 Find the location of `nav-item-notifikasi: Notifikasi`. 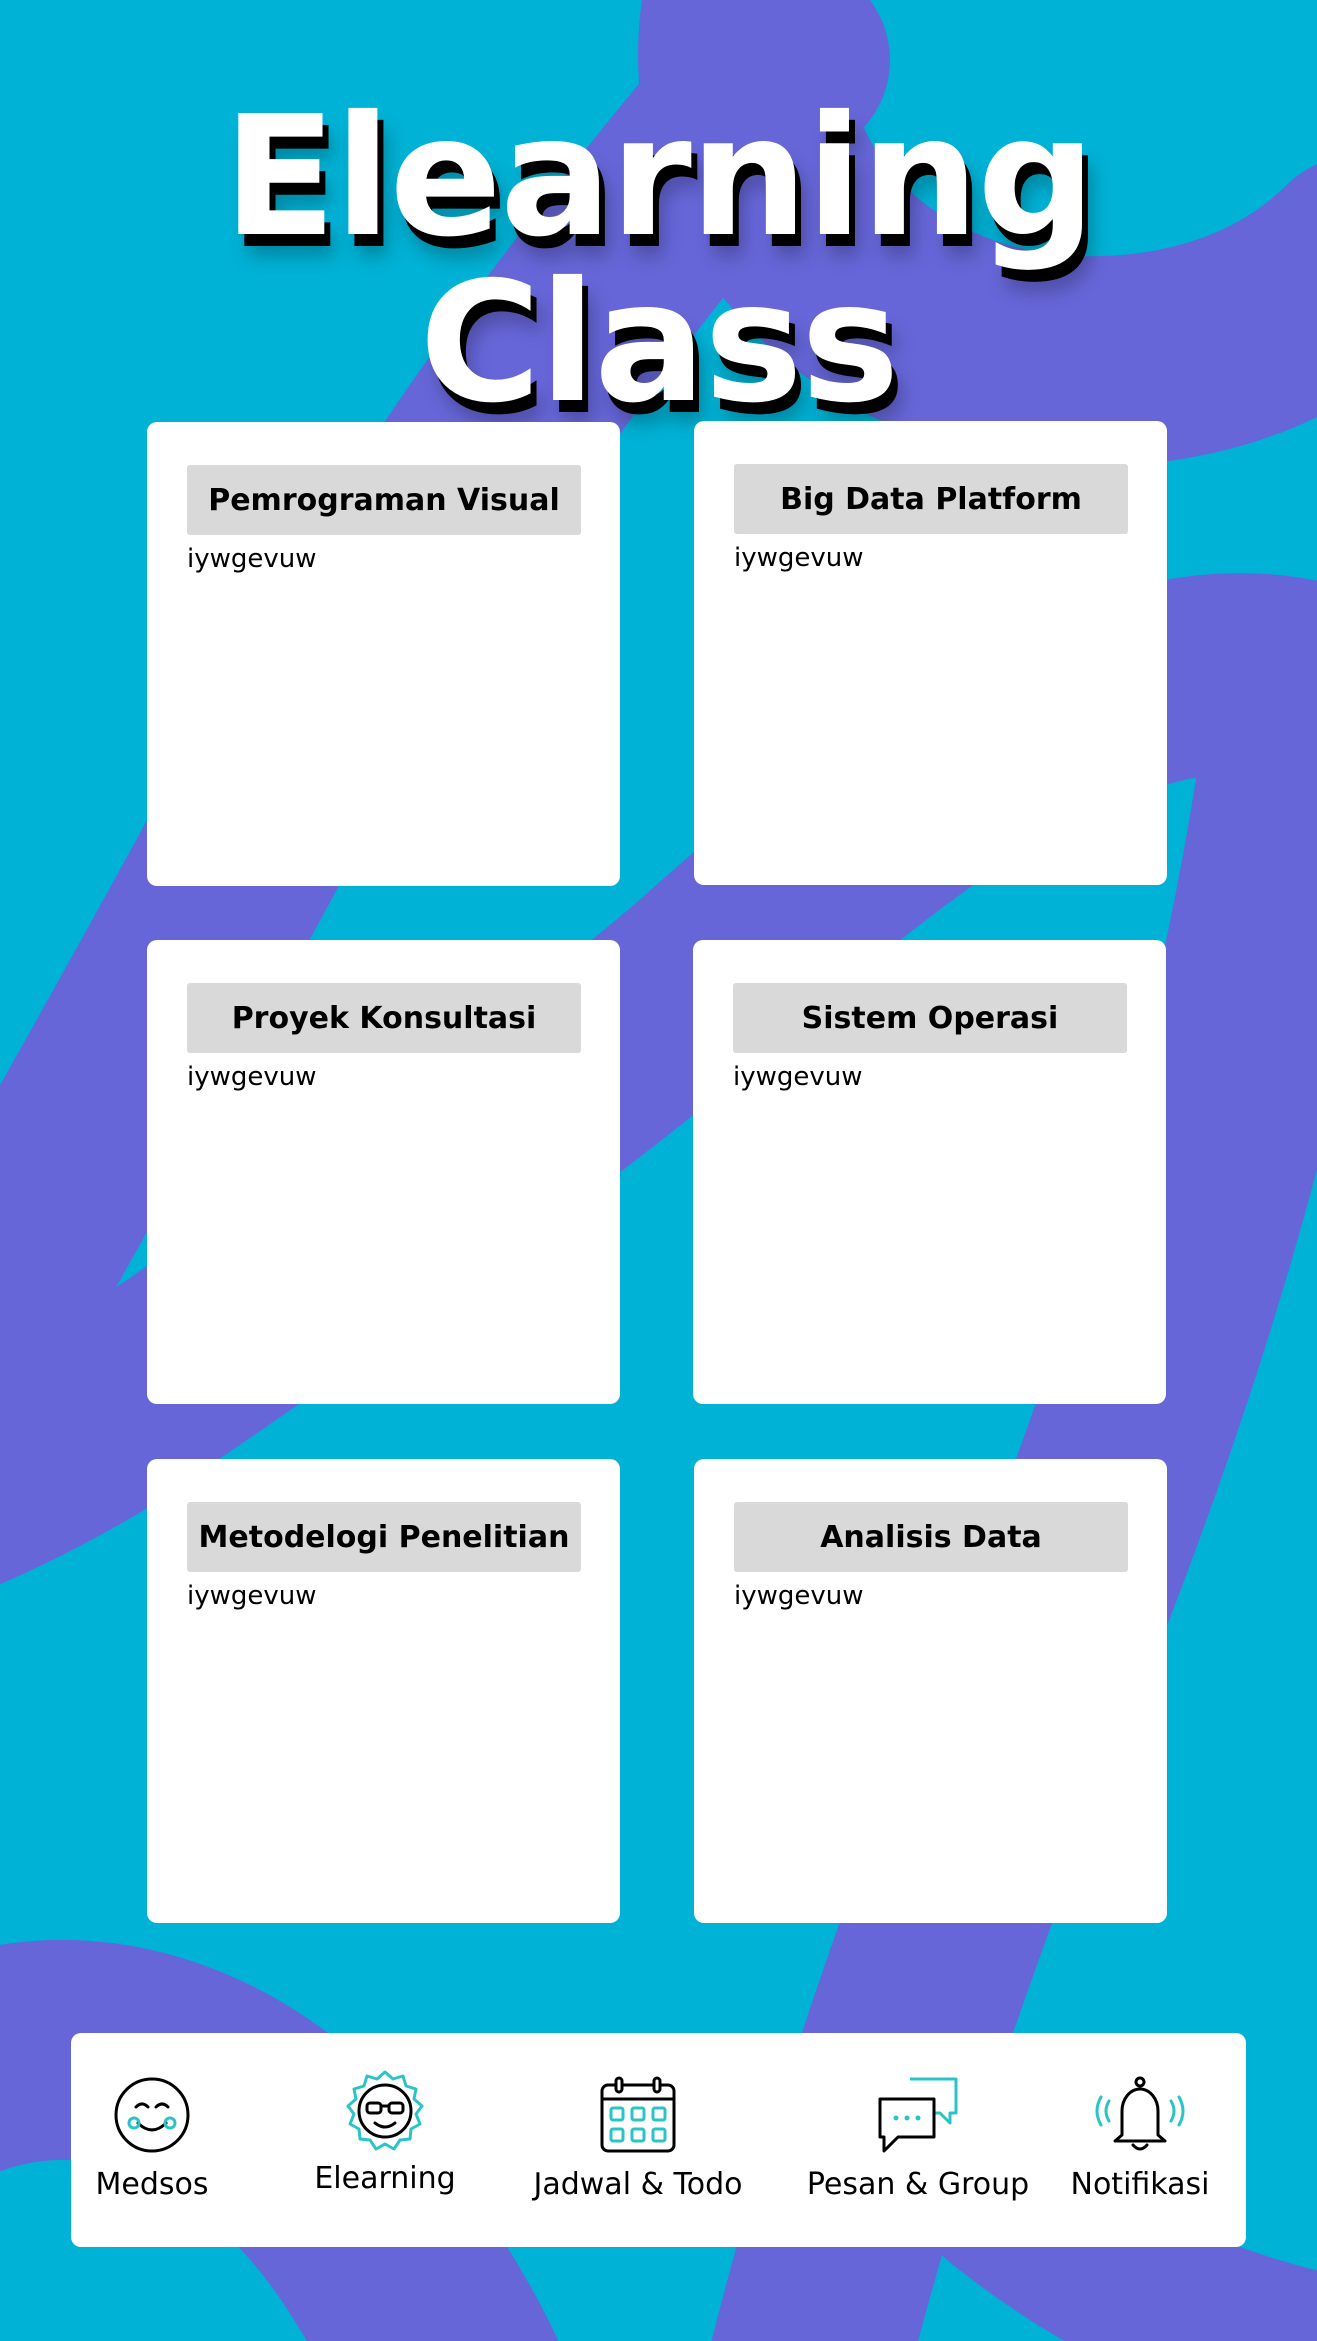

nav-item-notifikasi: Notifikasi is located at coordinates (1140, 2138).